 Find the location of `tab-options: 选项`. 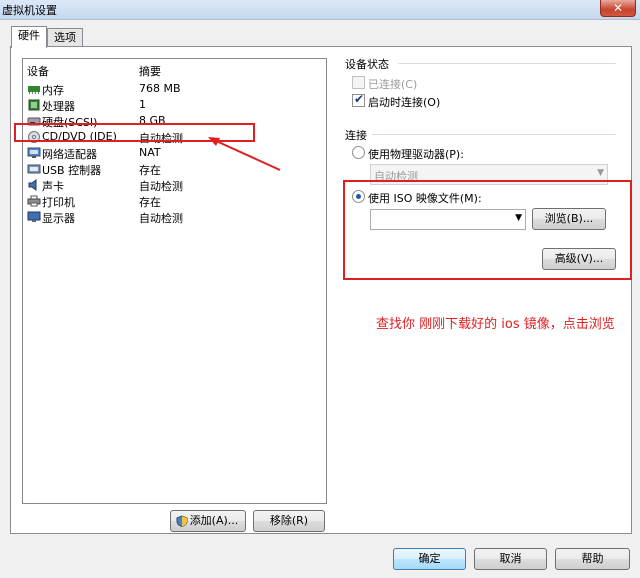

tab-options: 选项 is located at coordinates (65, 37).